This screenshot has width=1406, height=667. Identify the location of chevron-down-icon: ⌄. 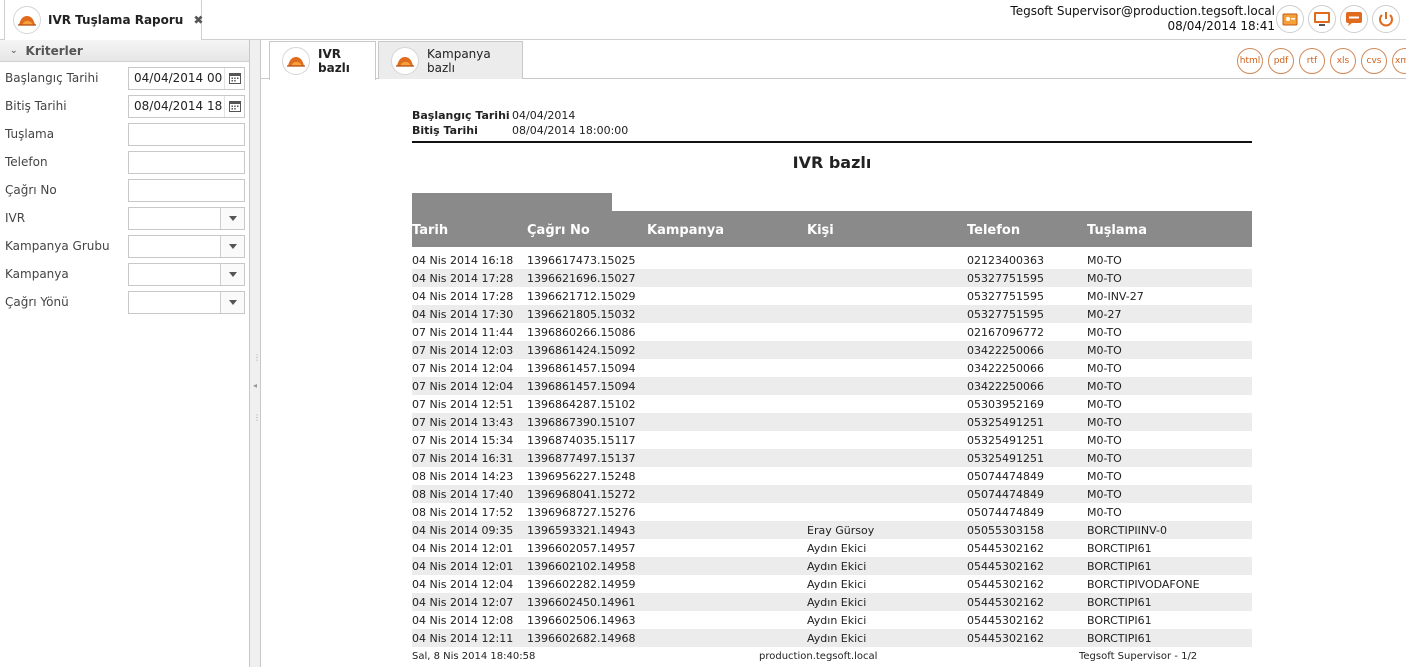
(14, 51).